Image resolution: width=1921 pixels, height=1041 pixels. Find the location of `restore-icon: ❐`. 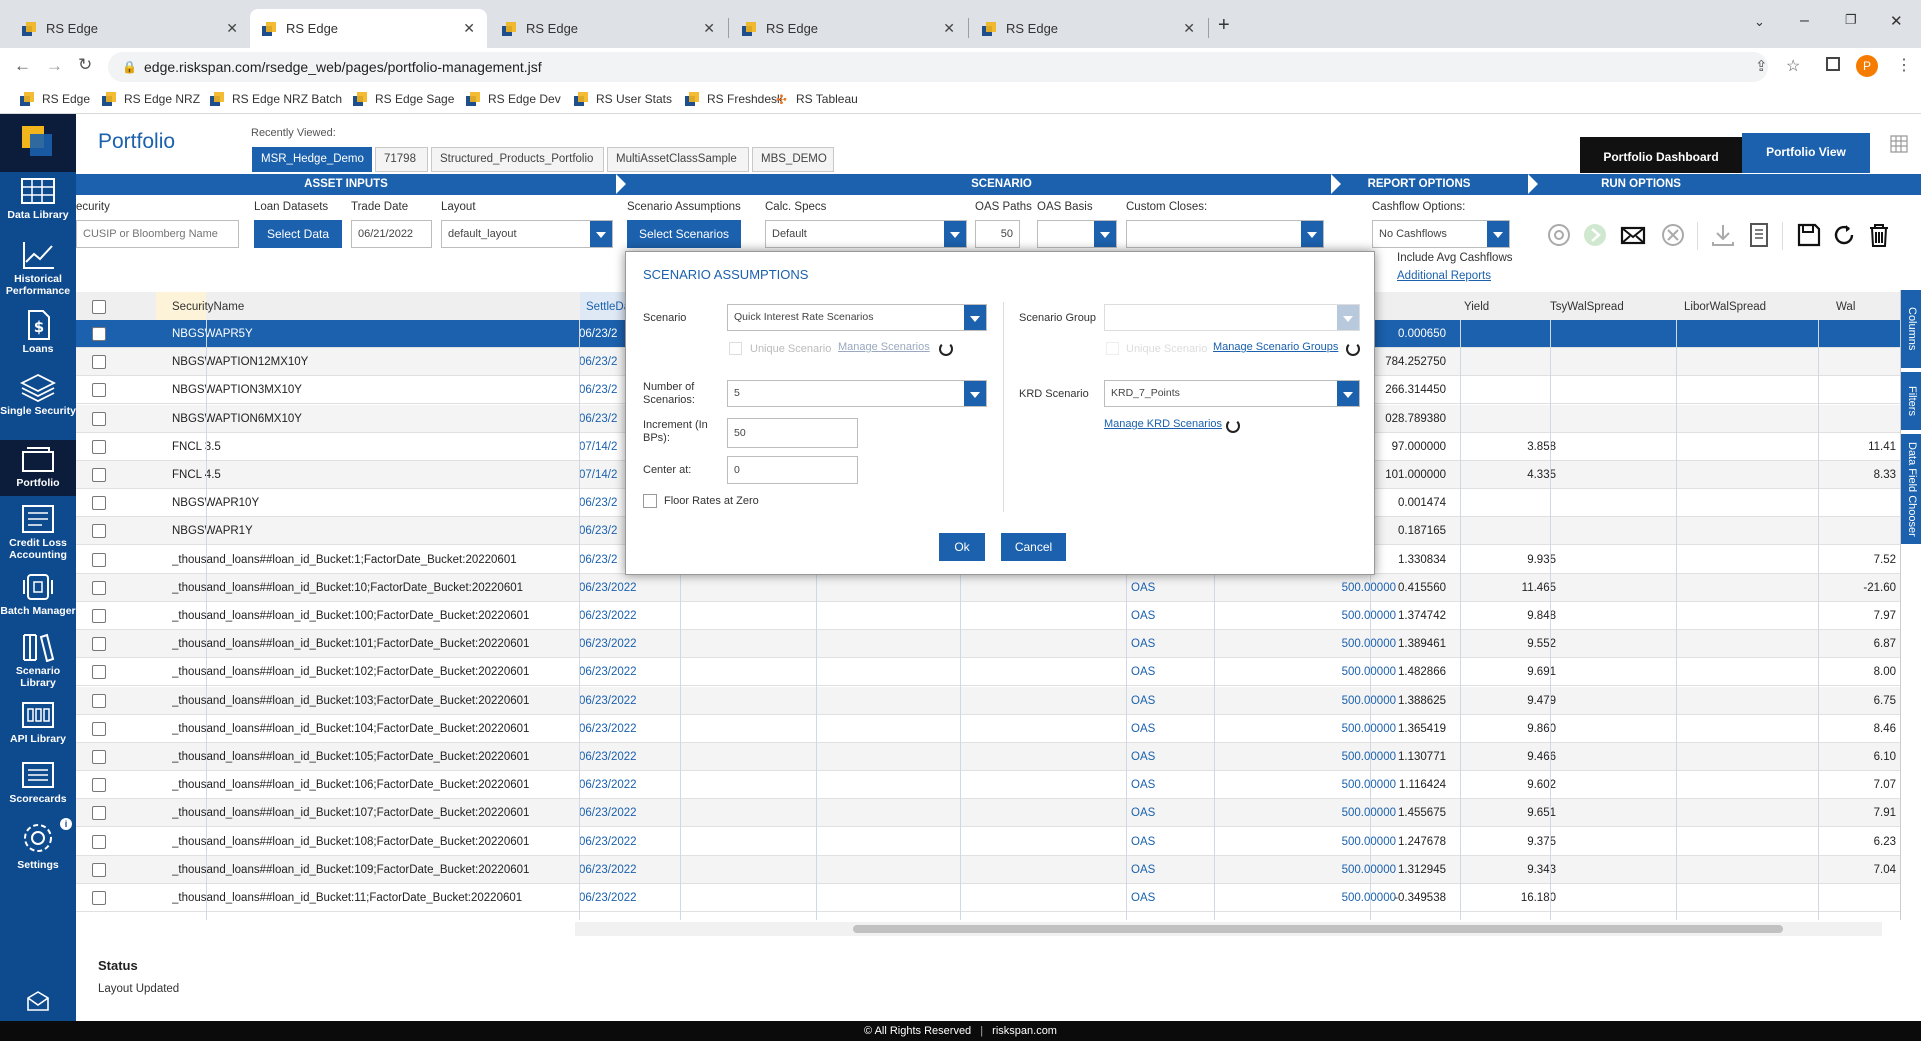

restore-icon: ❐ is located at coordinates (1851, 20).